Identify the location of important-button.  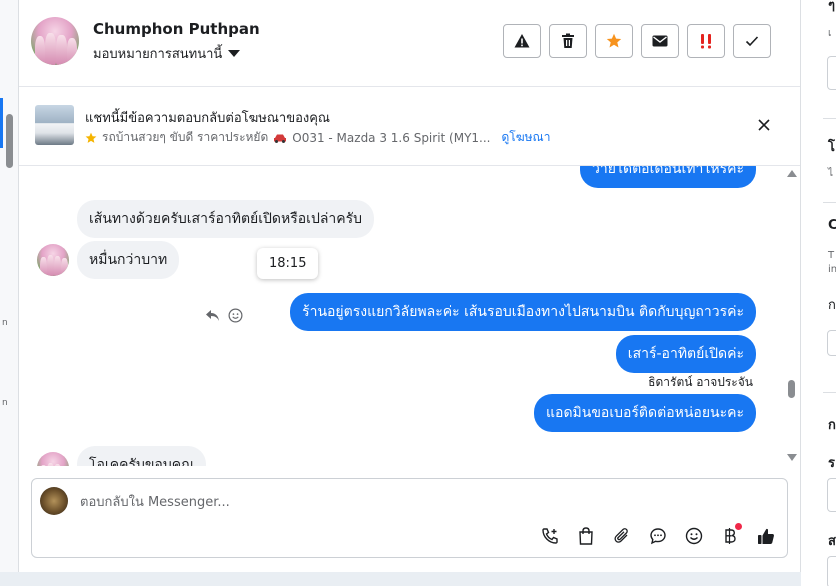
(706, 41).